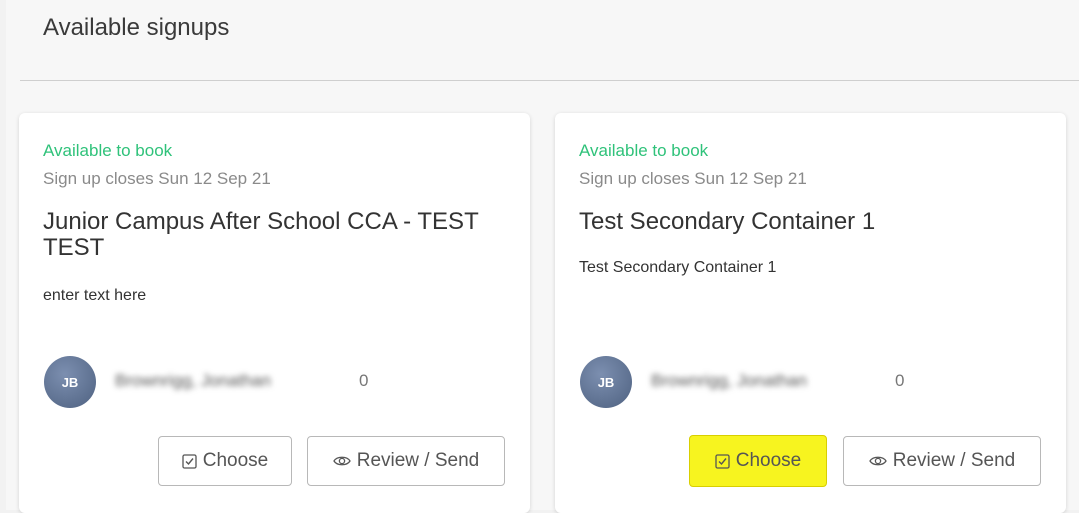  I want to click on title-divider, so click(549, 80).